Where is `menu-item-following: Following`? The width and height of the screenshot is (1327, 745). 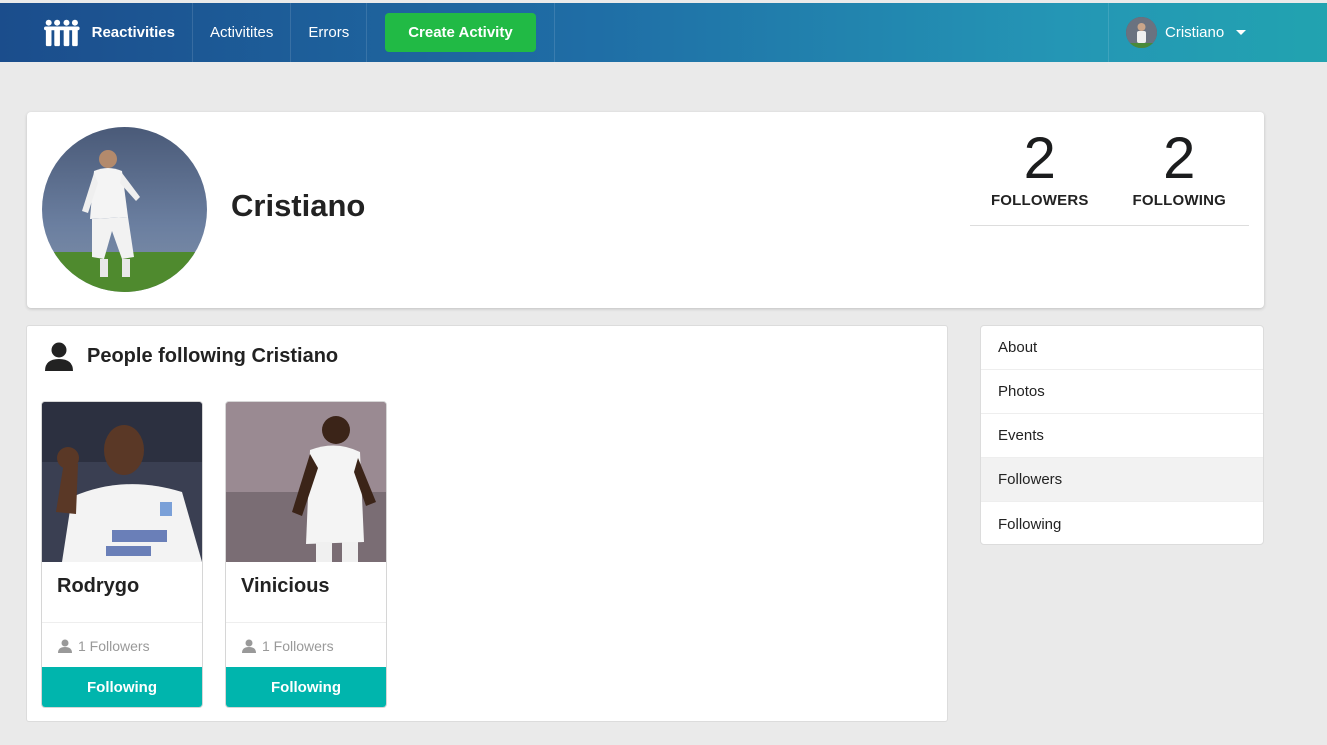
menu-item-following: Following is located at coordinates (1122, 523).